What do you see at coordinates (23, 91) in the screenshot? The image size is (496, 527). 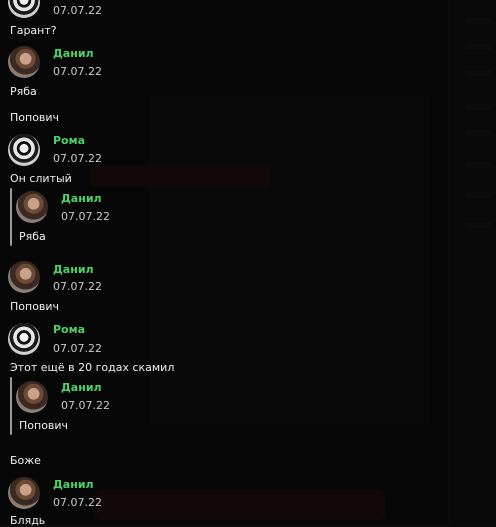 I see `message-text: Ряба` at bounding box center [23, 91].